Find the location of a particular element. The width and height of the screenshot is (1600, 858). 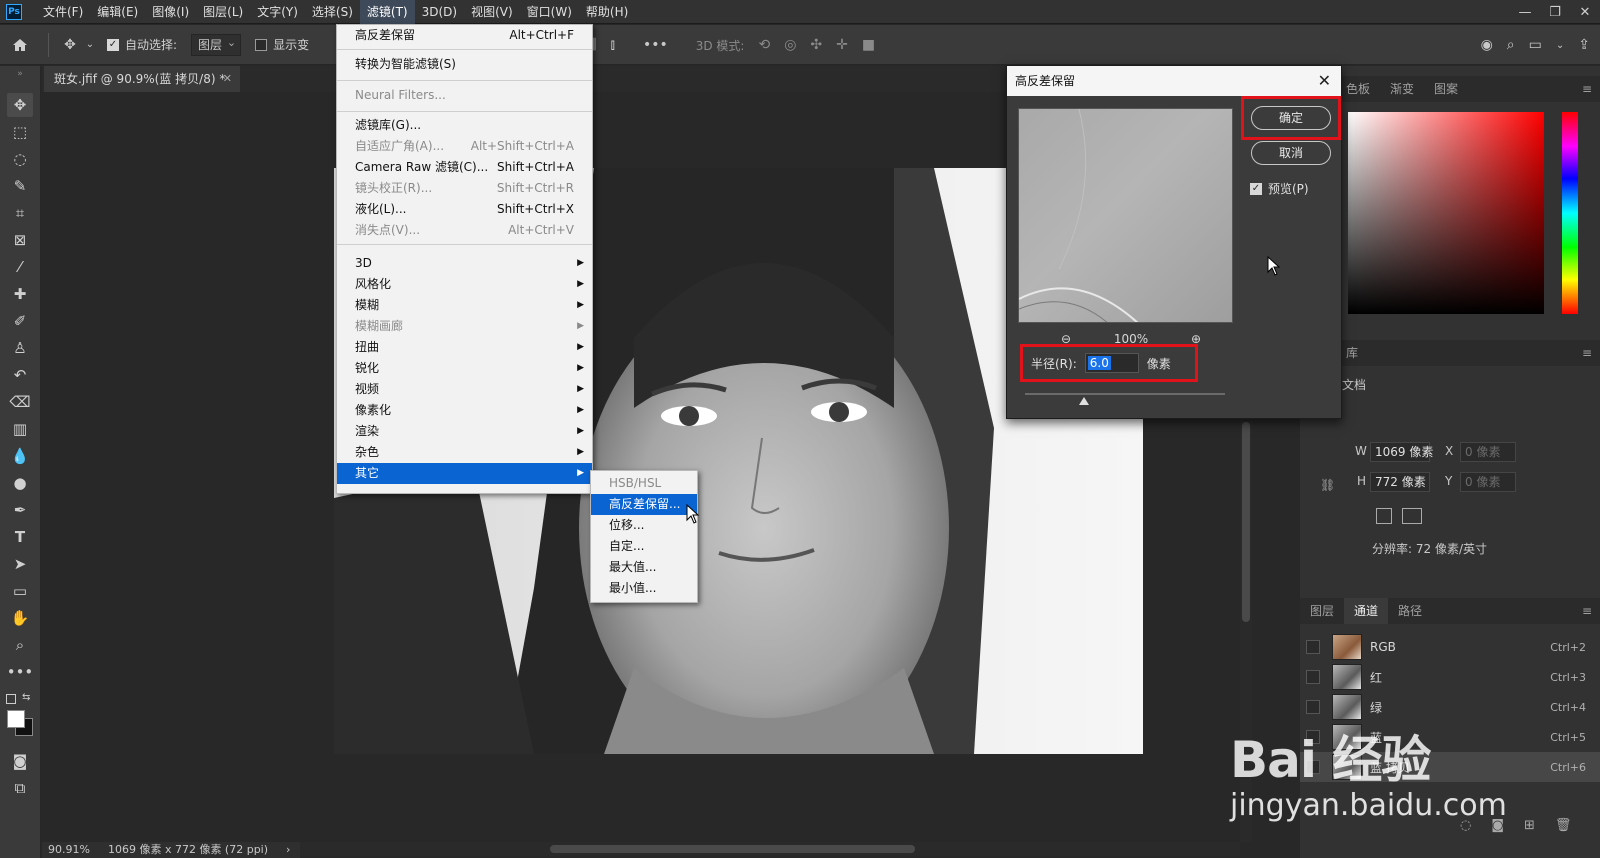

rectangle-tool-icon: ▭ is located at coordinates (20, 591).